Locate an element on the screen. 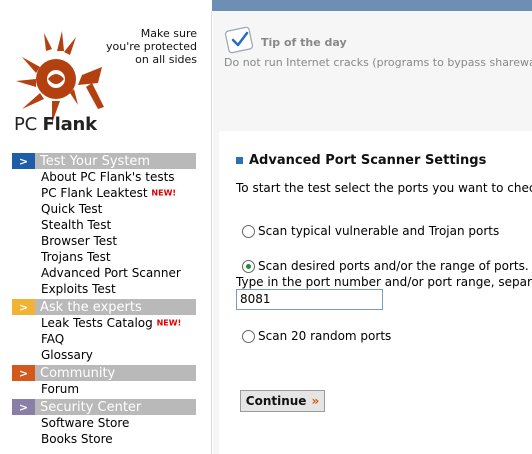 The image size is (532, 454). menu-item-software-store: Software Store is located at coordinates (118, 423).